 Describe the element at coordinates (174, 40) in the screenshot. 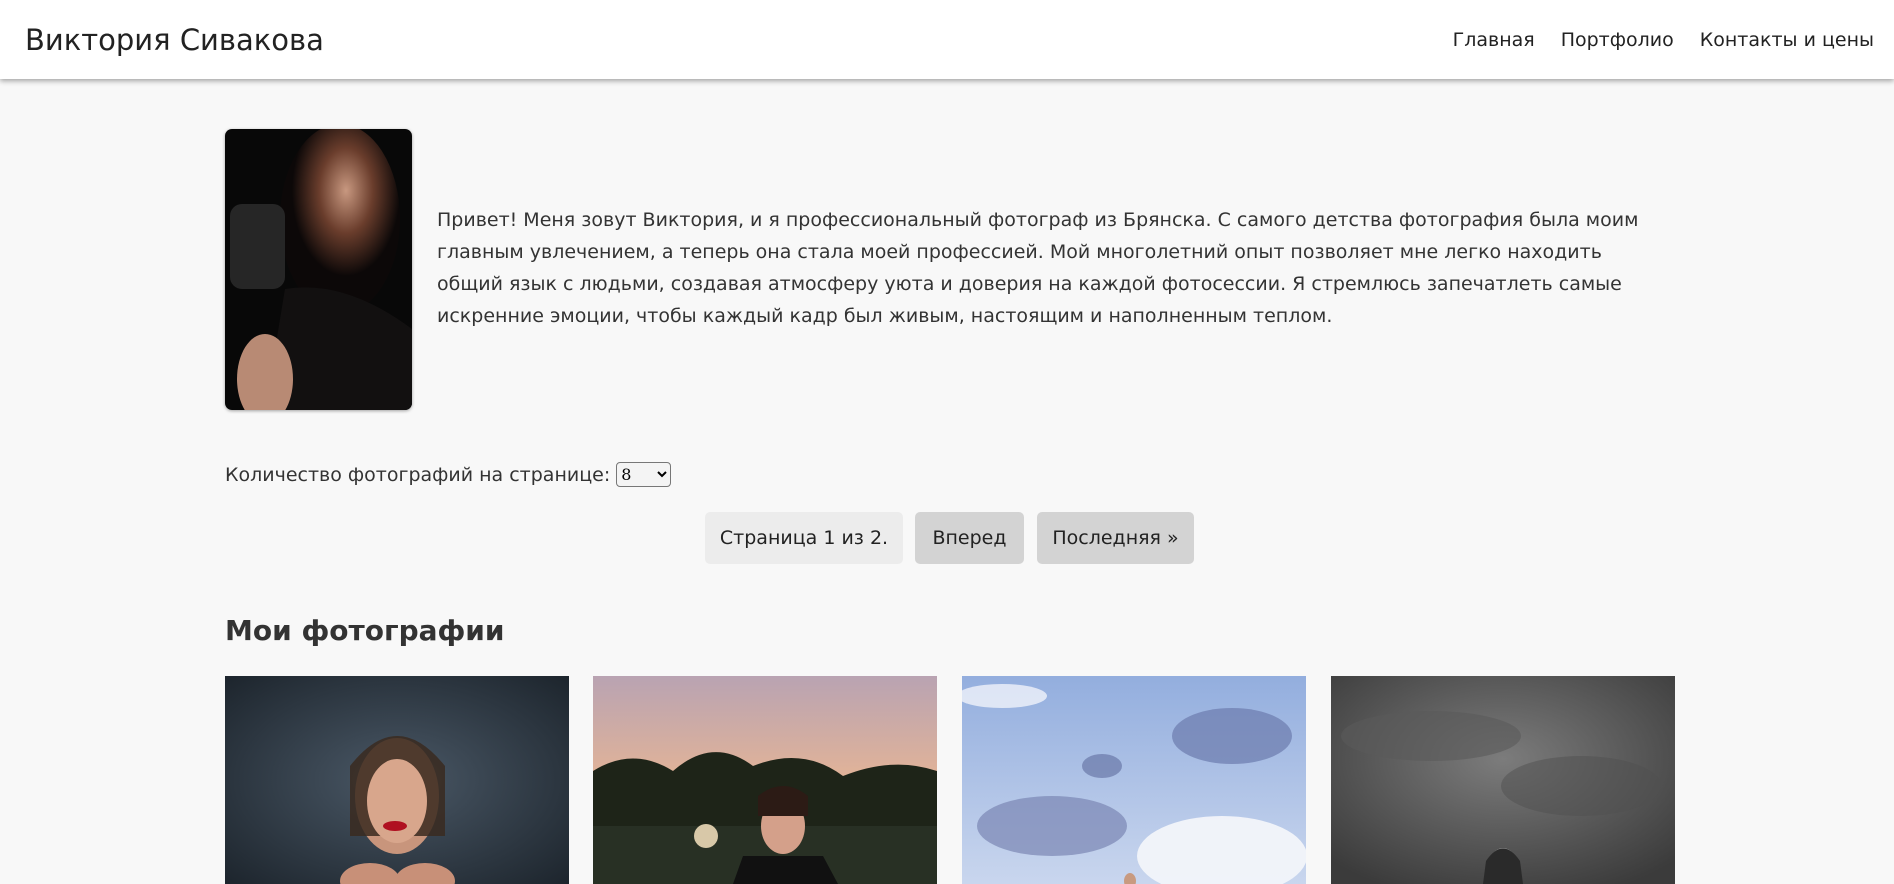

I see `site-title: Виктория Сивакова` at that location.